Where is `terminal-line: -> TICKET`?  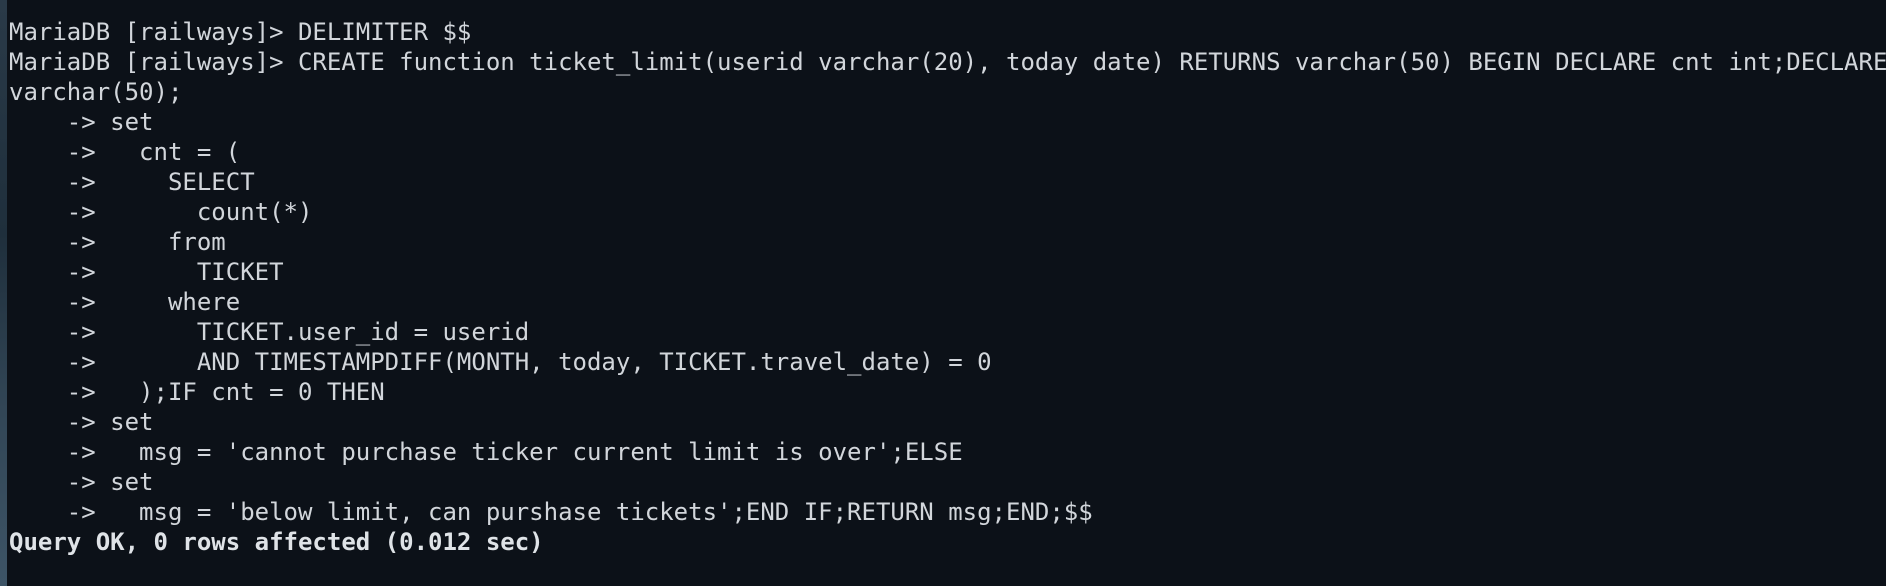
terminal-line: -> TICKET is located at coordinates (146, 272).